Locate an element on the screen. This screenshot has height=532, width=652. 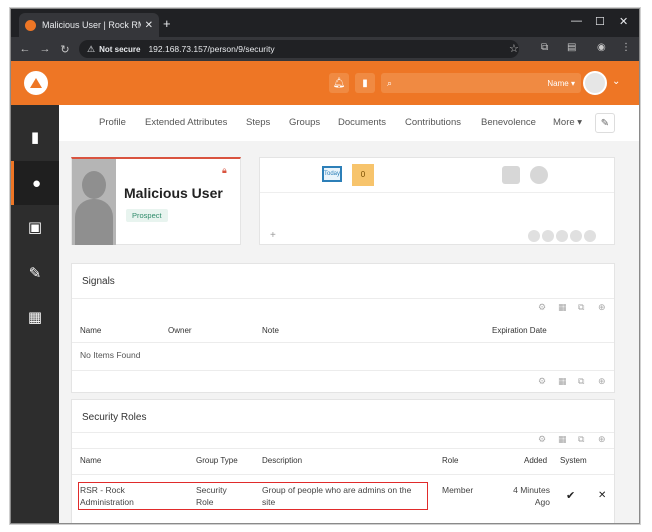
empty-message: No Items Found is located at coordinates (110, 355).